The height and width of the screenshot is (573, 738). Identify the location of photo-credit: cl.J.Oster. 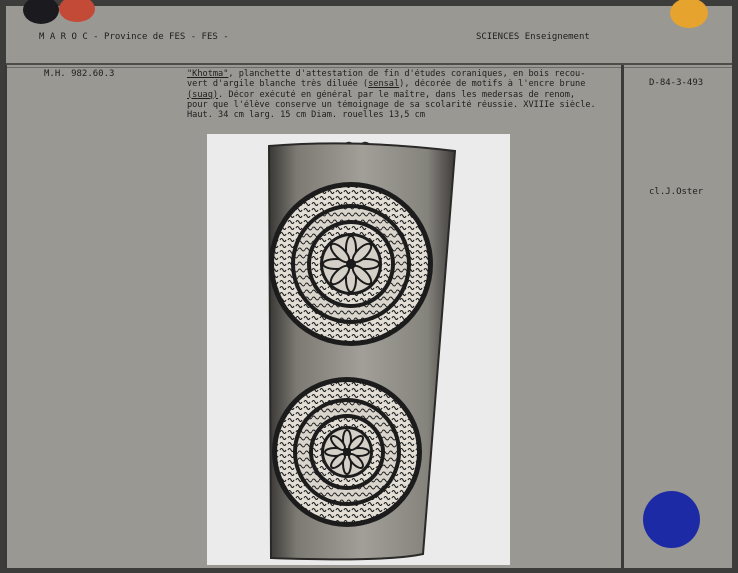
(676, 192).